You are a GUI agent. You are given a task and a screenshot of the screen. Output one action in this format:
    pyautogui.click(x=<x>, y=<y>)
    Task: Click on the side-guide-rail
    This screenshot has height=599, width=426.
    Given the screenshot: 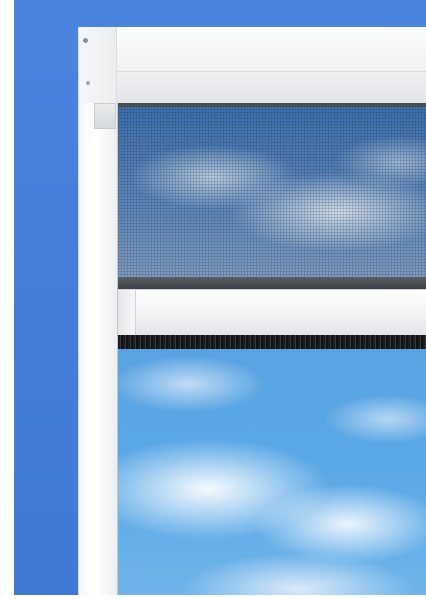 What is the action you would take?
    pyautogui.click(x=98, y=351)
    